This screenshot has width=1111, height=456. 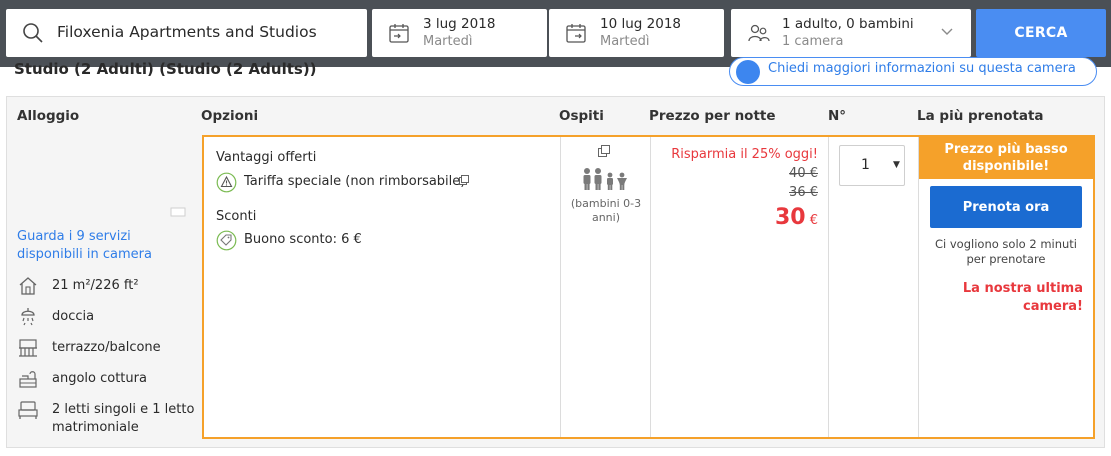 What do you see at coordinates (178, 212) in the screenshot?
I see `photo-icon` at bounding box center [178, 212].